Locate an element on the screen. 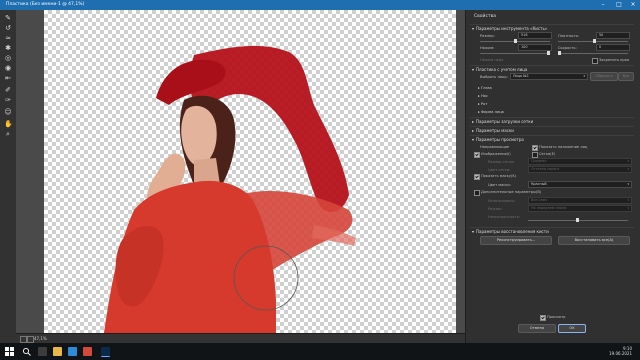 This screenshot has height=360, width=640. all-button: Все is located at coordinates (626, 76).